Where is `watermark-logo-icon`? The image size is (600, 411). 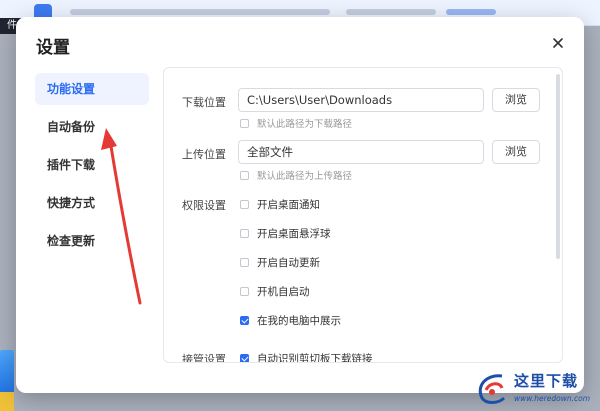
watermark-logo-icon is located at coordinates (492, 389).